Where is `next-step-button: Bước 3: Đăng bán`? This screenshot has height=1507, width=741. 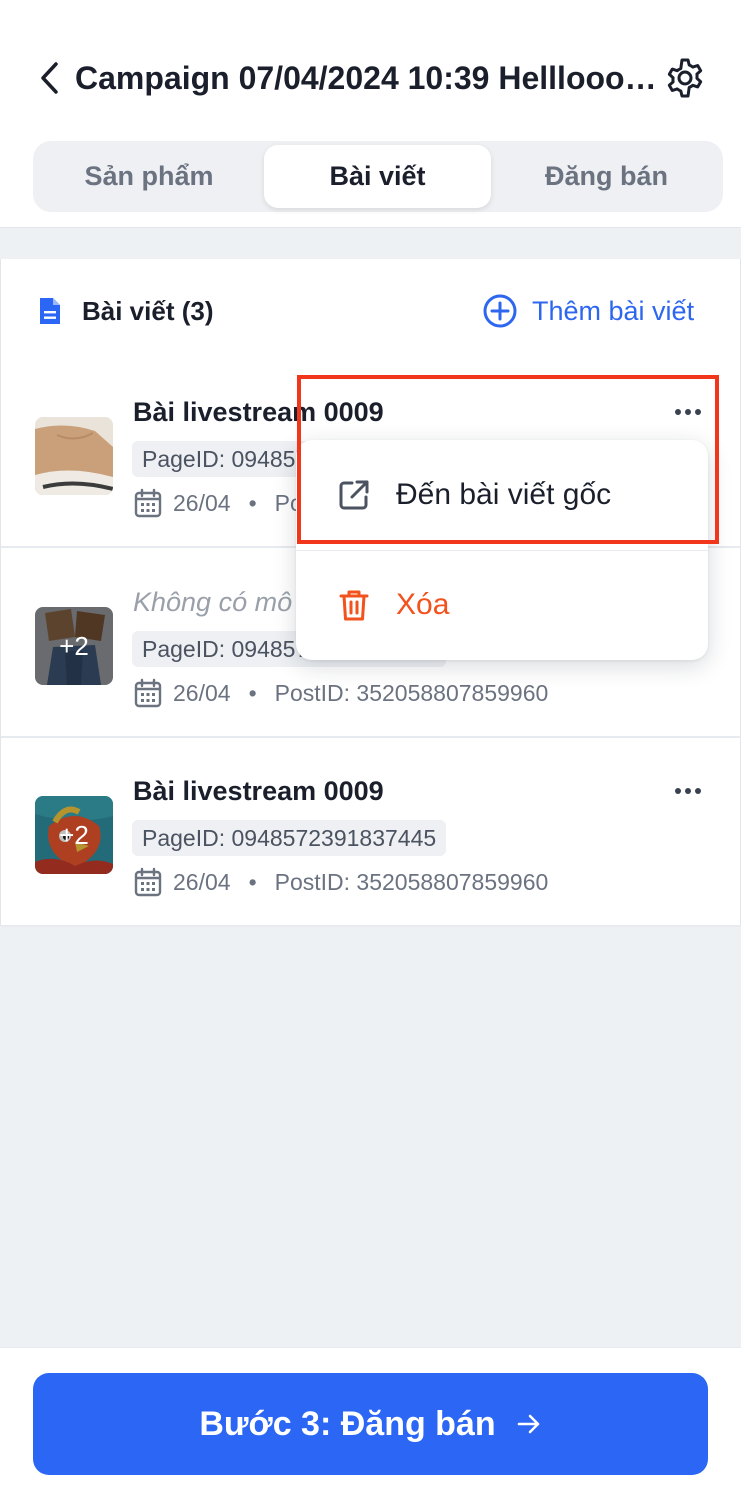
next-step-button: Bước 3: Đăng bán is located at coordinates (370, 1424).